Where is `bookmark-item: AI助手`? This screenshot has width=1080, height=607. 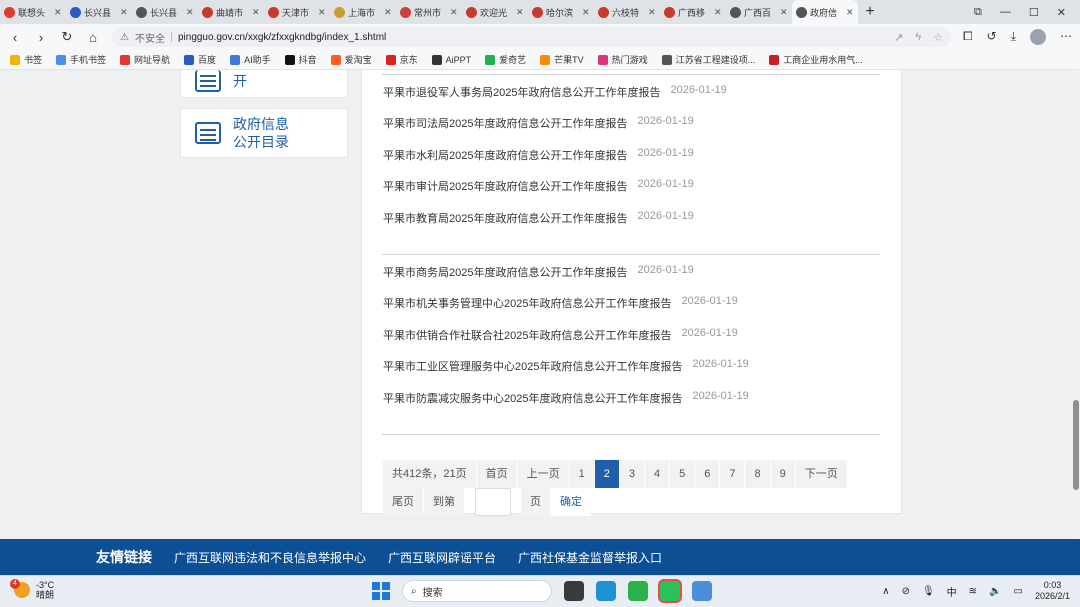
bookmark-item: AI助手 is located at coordinates (250, 59).